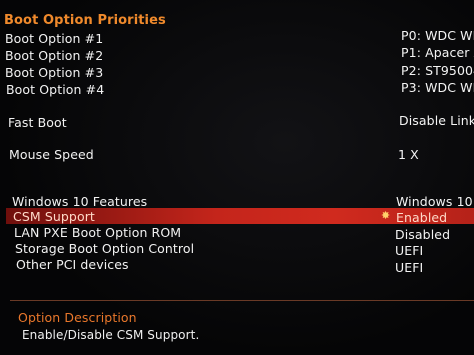 The image size is (474, 355). I want to click on boot-option-3-value: P2: ST95004, so click(437, 70).